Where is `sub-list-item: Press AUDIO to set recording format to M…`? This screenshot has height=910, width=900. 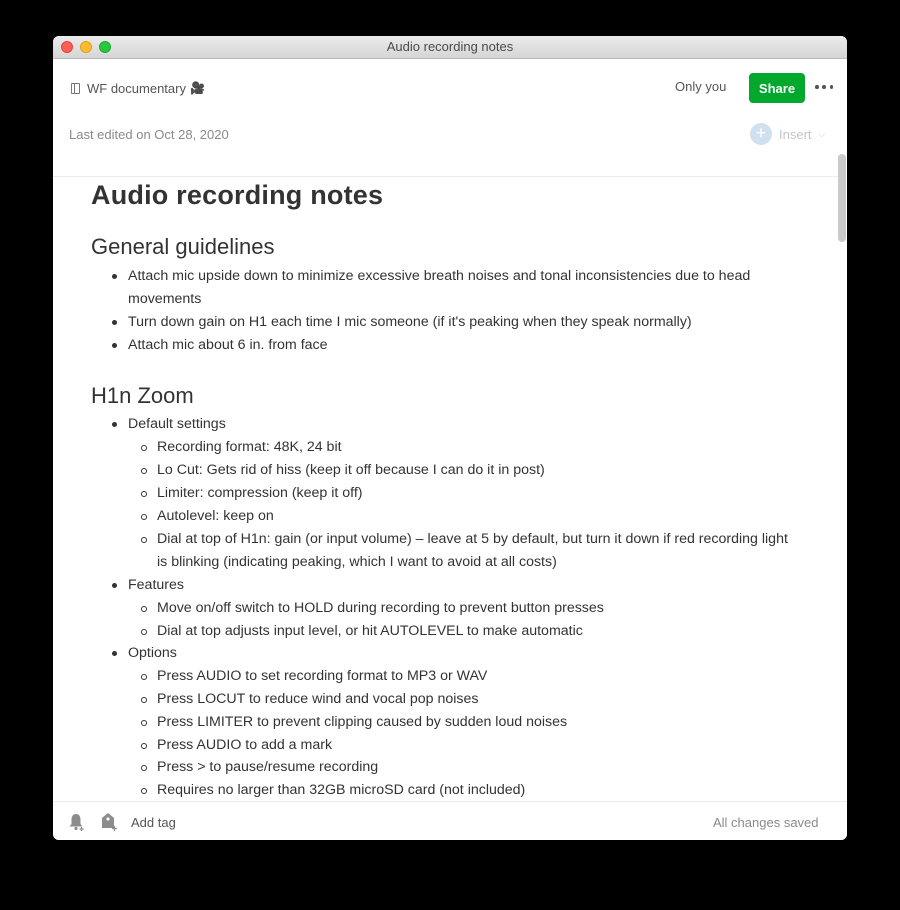
sub-list-item: Press AUDIO to set recording format to M… is located at coordinates (314, 676).